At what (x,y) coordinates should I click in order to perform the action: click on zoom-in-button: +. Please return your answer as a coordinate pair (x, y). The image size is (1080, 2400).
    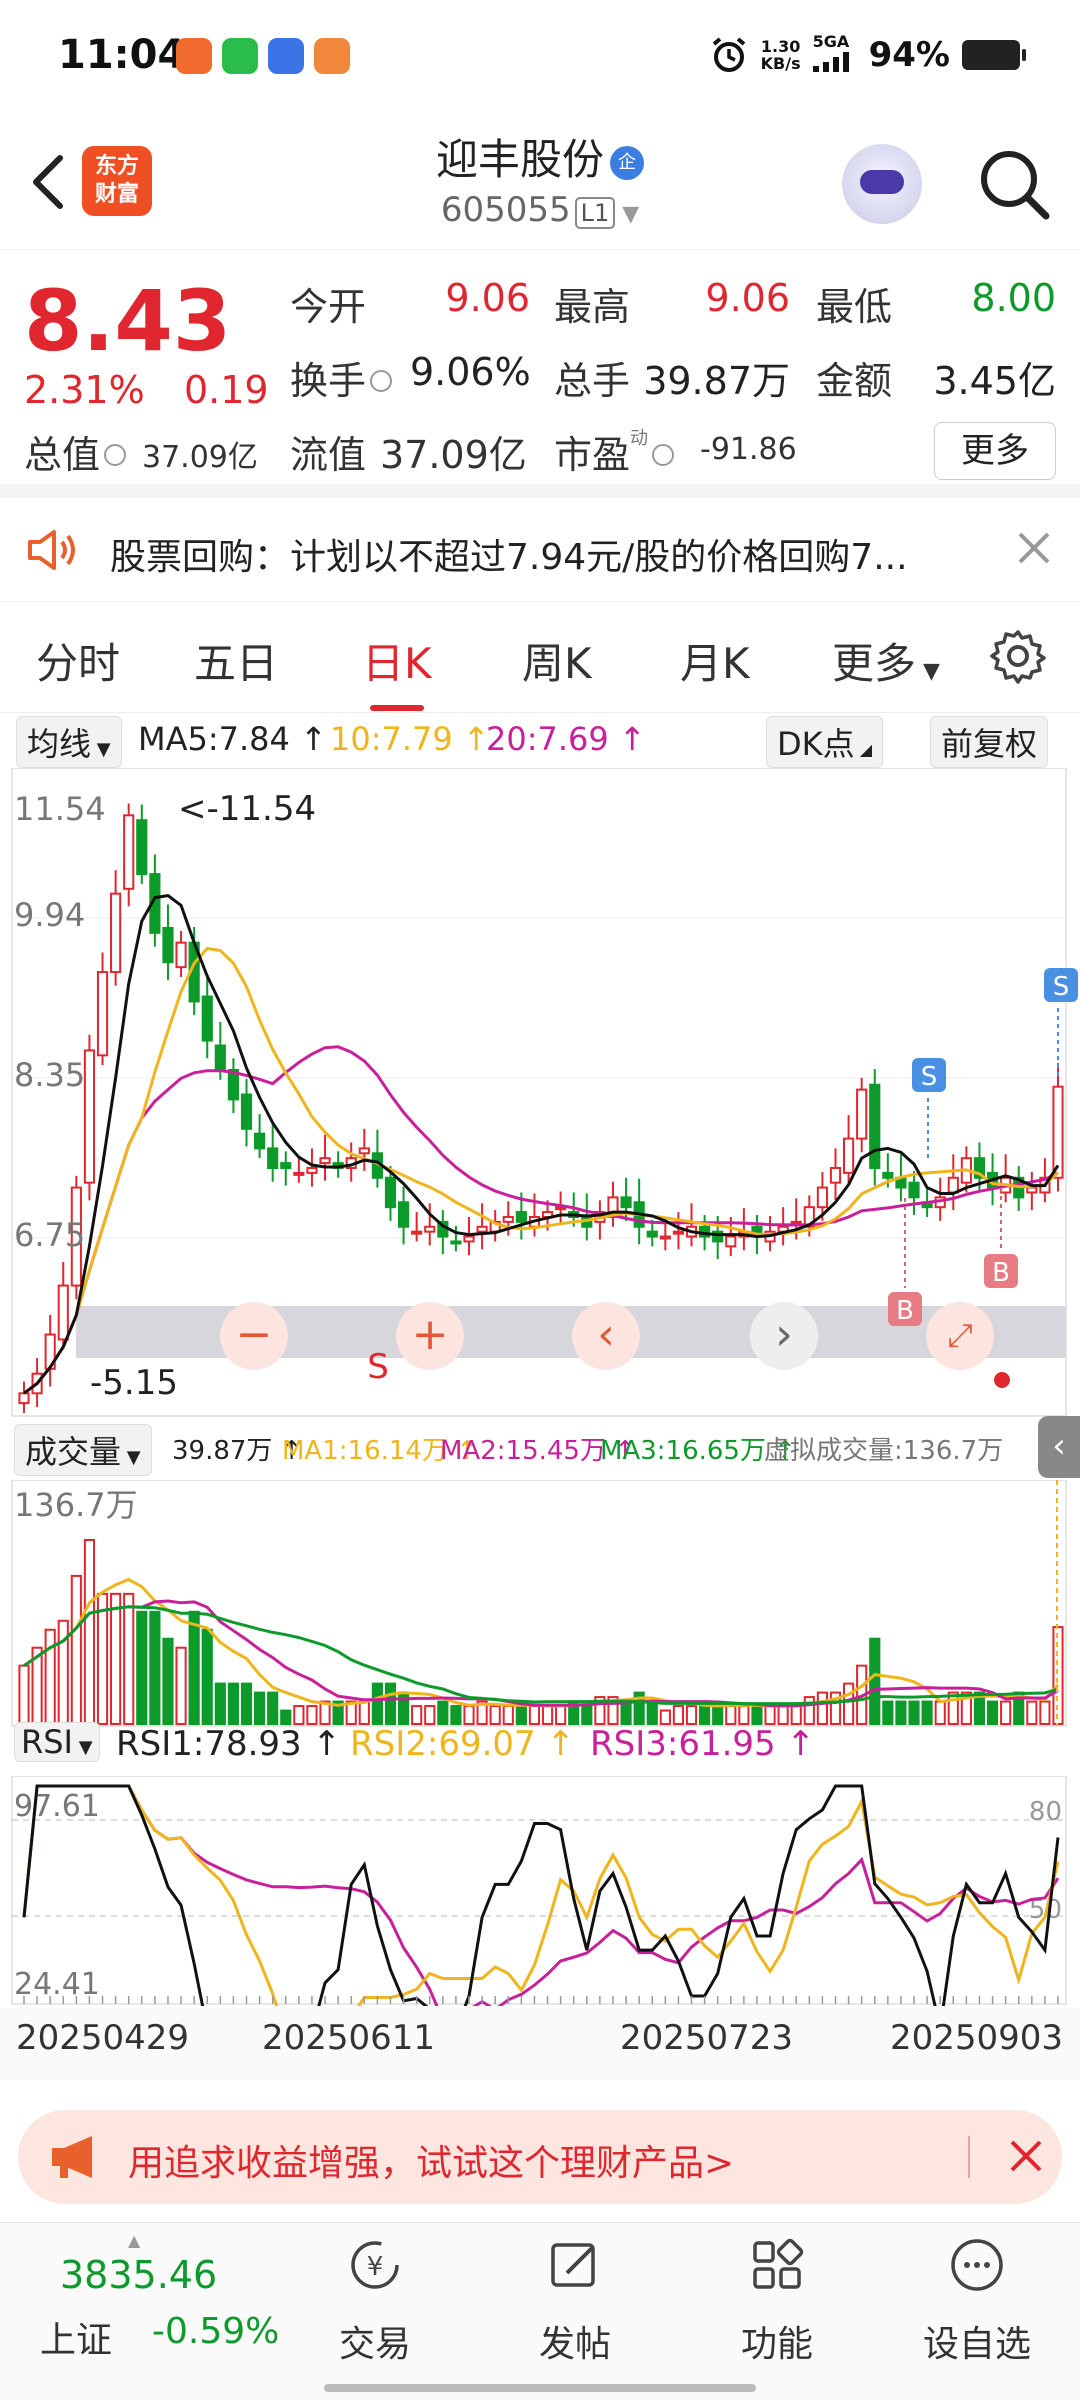
    Looking at the image, I should click on (430, 1336).